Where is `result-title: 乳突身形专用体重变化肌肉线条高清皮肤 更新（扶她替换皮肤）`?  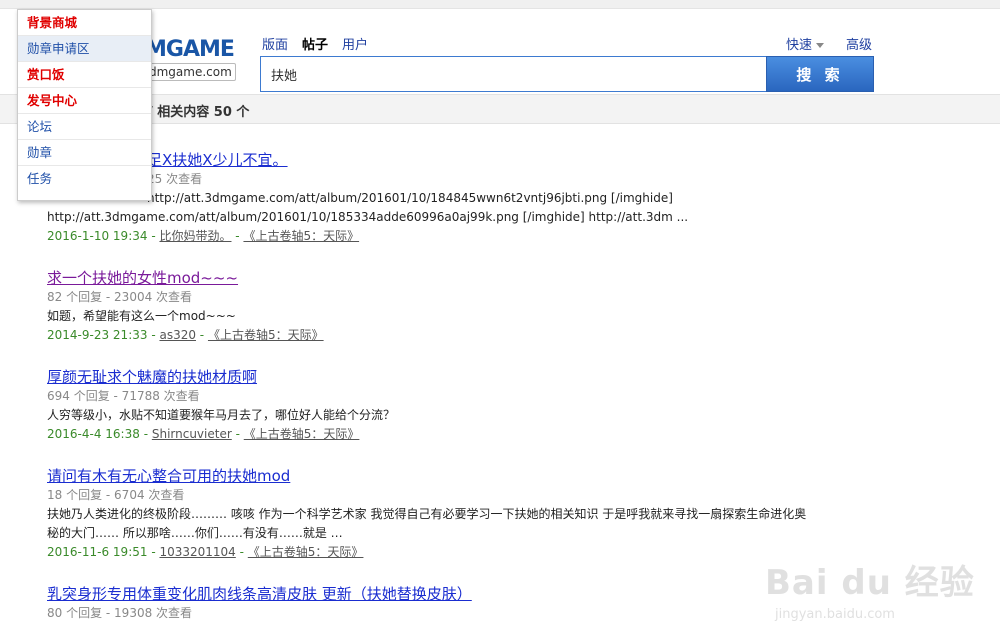 result-title: 乳突身形专用体重变化肌肉线条高清皮肤 更新（扶她替换皮肤） is located at coordinates (457, 594).